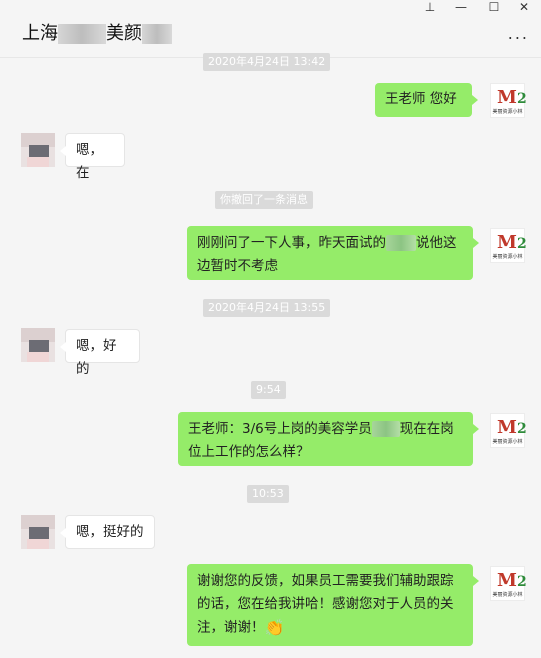 The width and height of the screenshot is (541, 658). Describe the element at coordinates (107, 532) in the screenshot. I see `message-bubble-incoming: 嗯，挺好的` at that location.